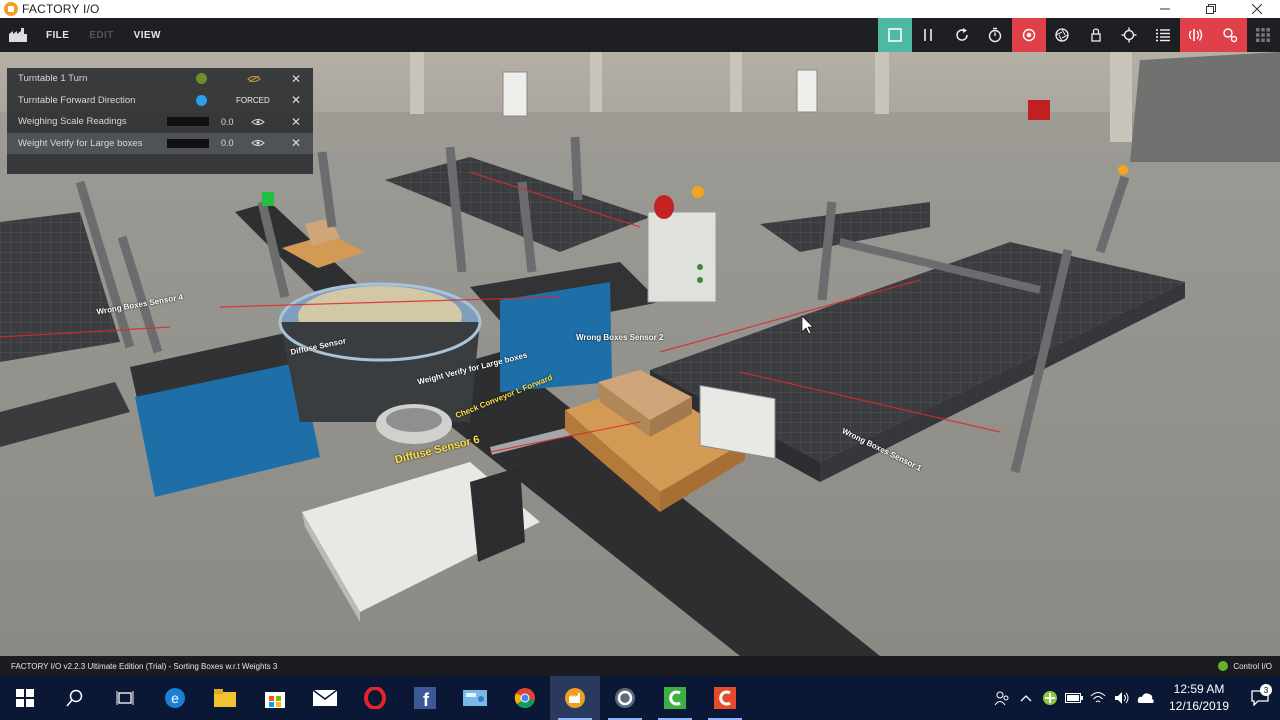 The image size is (1280, 720). I want to click on timer-icon, so click(995, 35).